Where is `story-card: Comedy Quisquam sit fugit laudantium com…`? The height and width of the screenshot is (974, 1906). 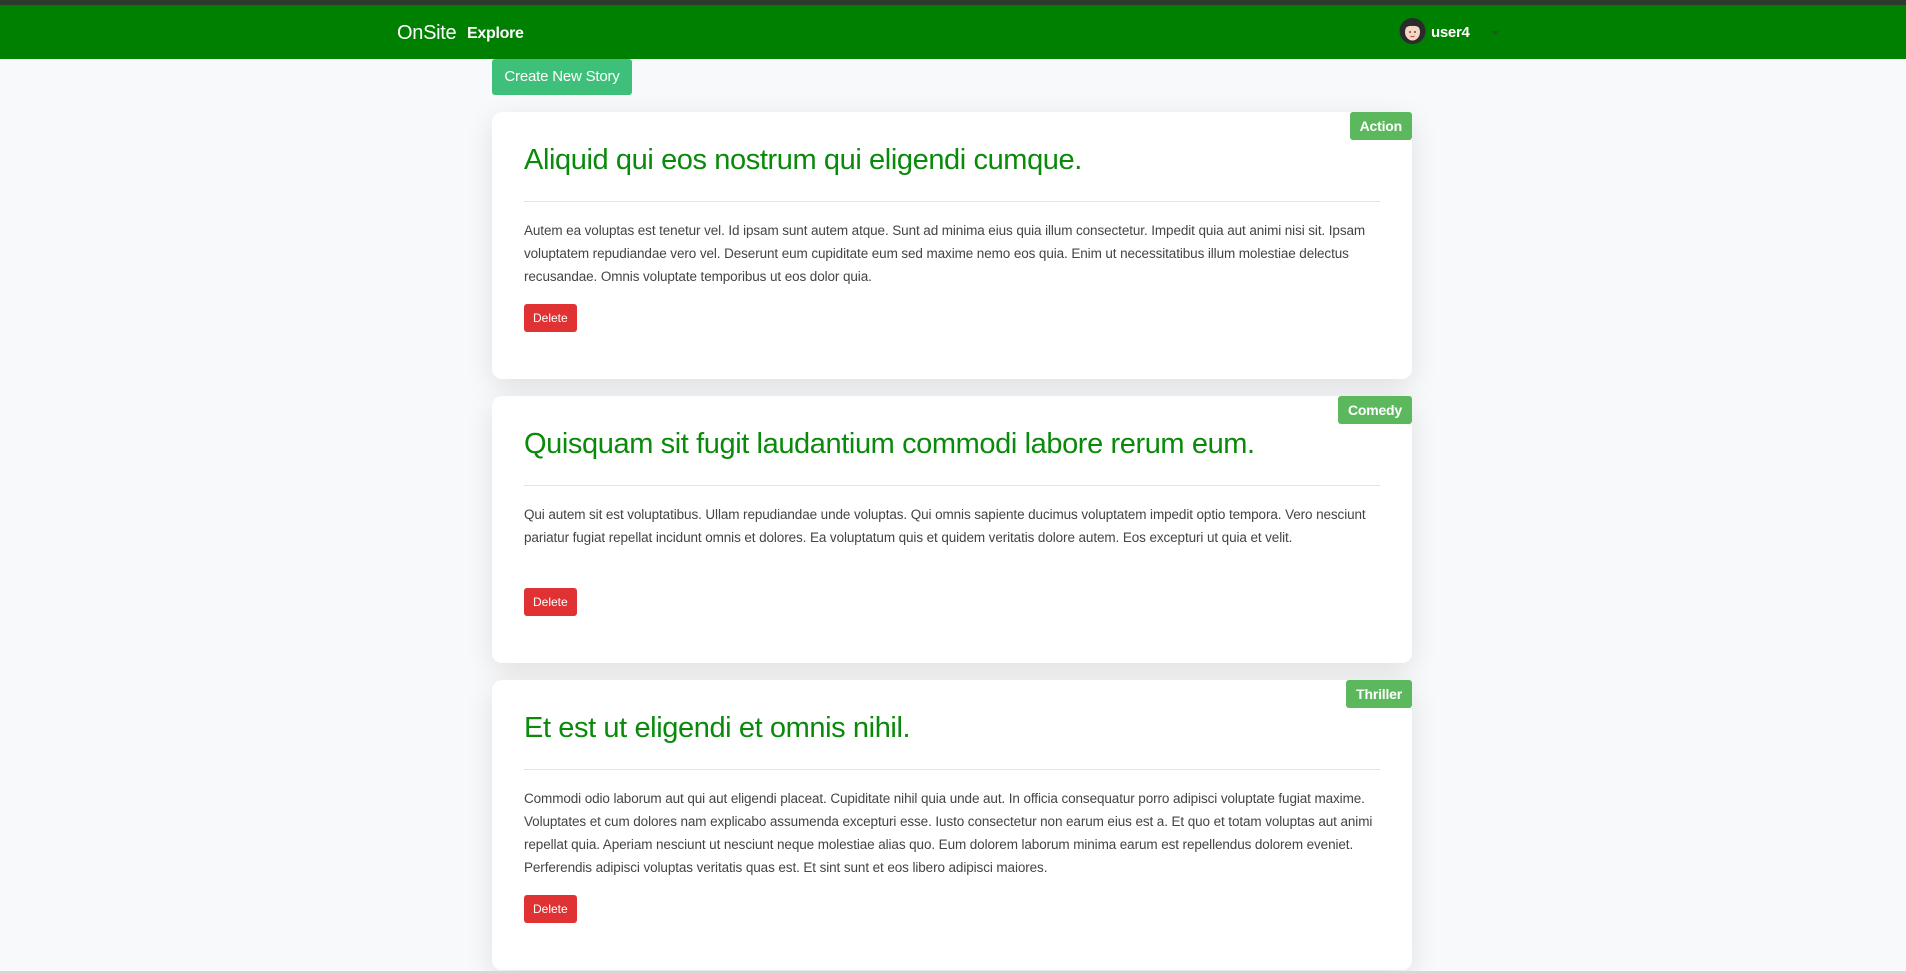 story-card: Comedy Quisquam sit fugit laudantium com… is located at coordinates (952, 529).